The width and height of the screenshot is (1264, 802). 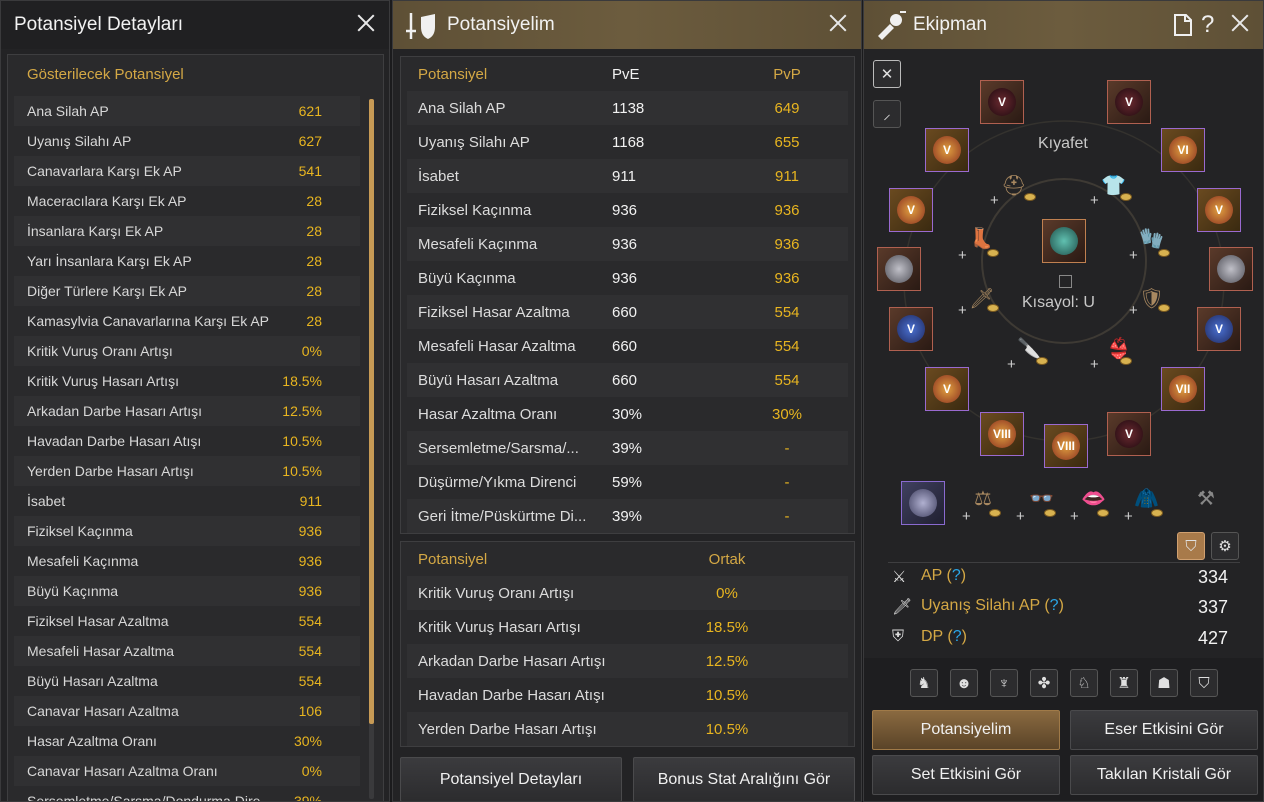 I want to click on dp-stat: ⛨ DP (?) 427, so click(x=1060, y=638).